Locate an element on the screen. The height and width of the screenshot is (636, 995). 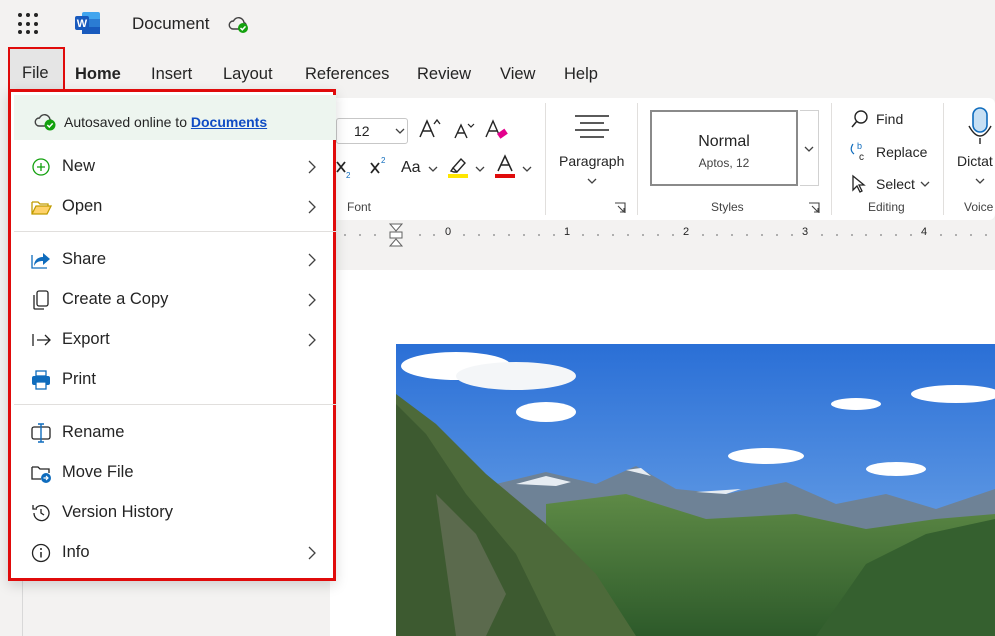
tab-insert: Insert is located at coordinates (171, 74).